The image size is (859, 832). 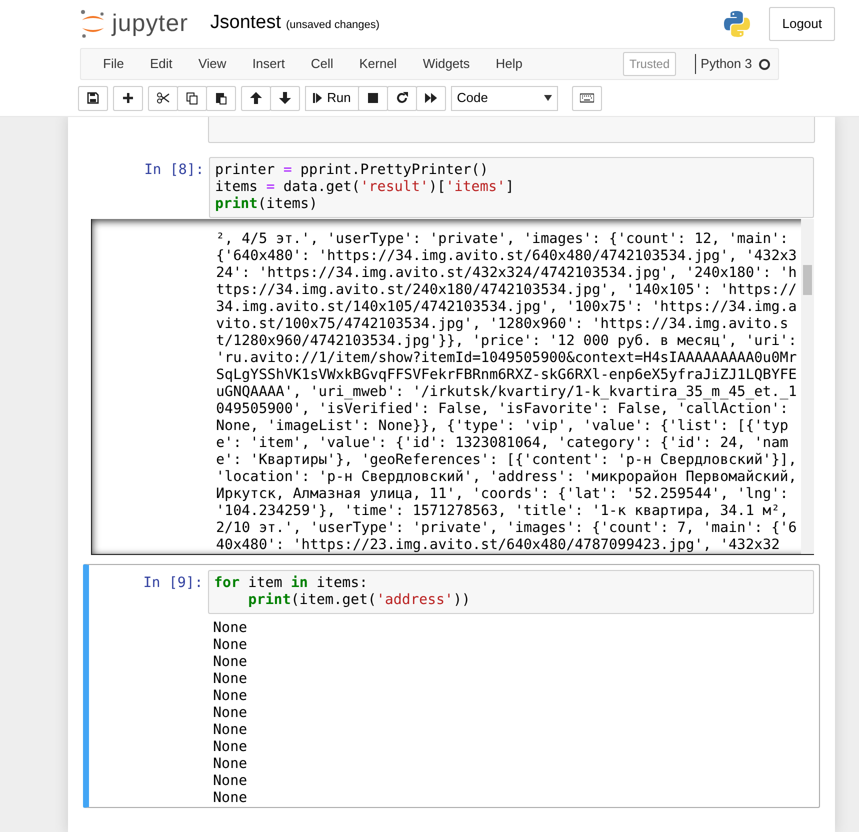 What do you see at coordinates (507, 290) in the screenshot?
I see `output-line: ttps://34.img.avito.st/240x180/4742103534.jpg', '140x105': 'https://` at bounding box center [507, 290].